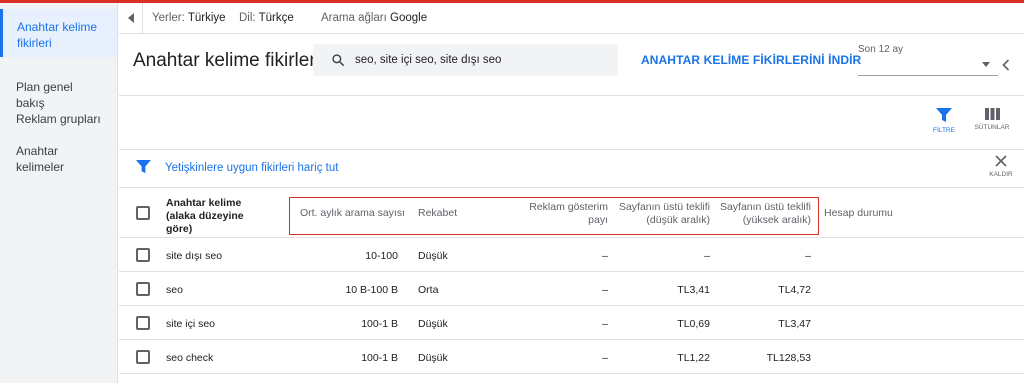 The height and width of the screenshot is (383, 1024). Describe the element at coordinates (205, 216) in the screenshot. I see `keyword-header-line2: (alaka düzeyine` at that location.